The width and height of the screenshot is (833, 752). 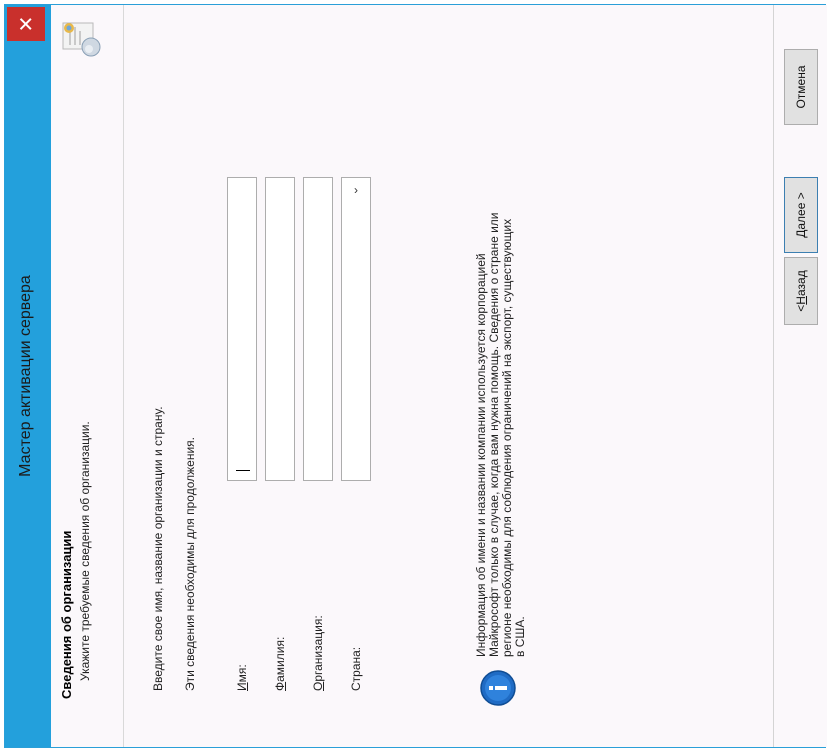 I want to click on close-icon: ✕, so click(x=26, y=24).